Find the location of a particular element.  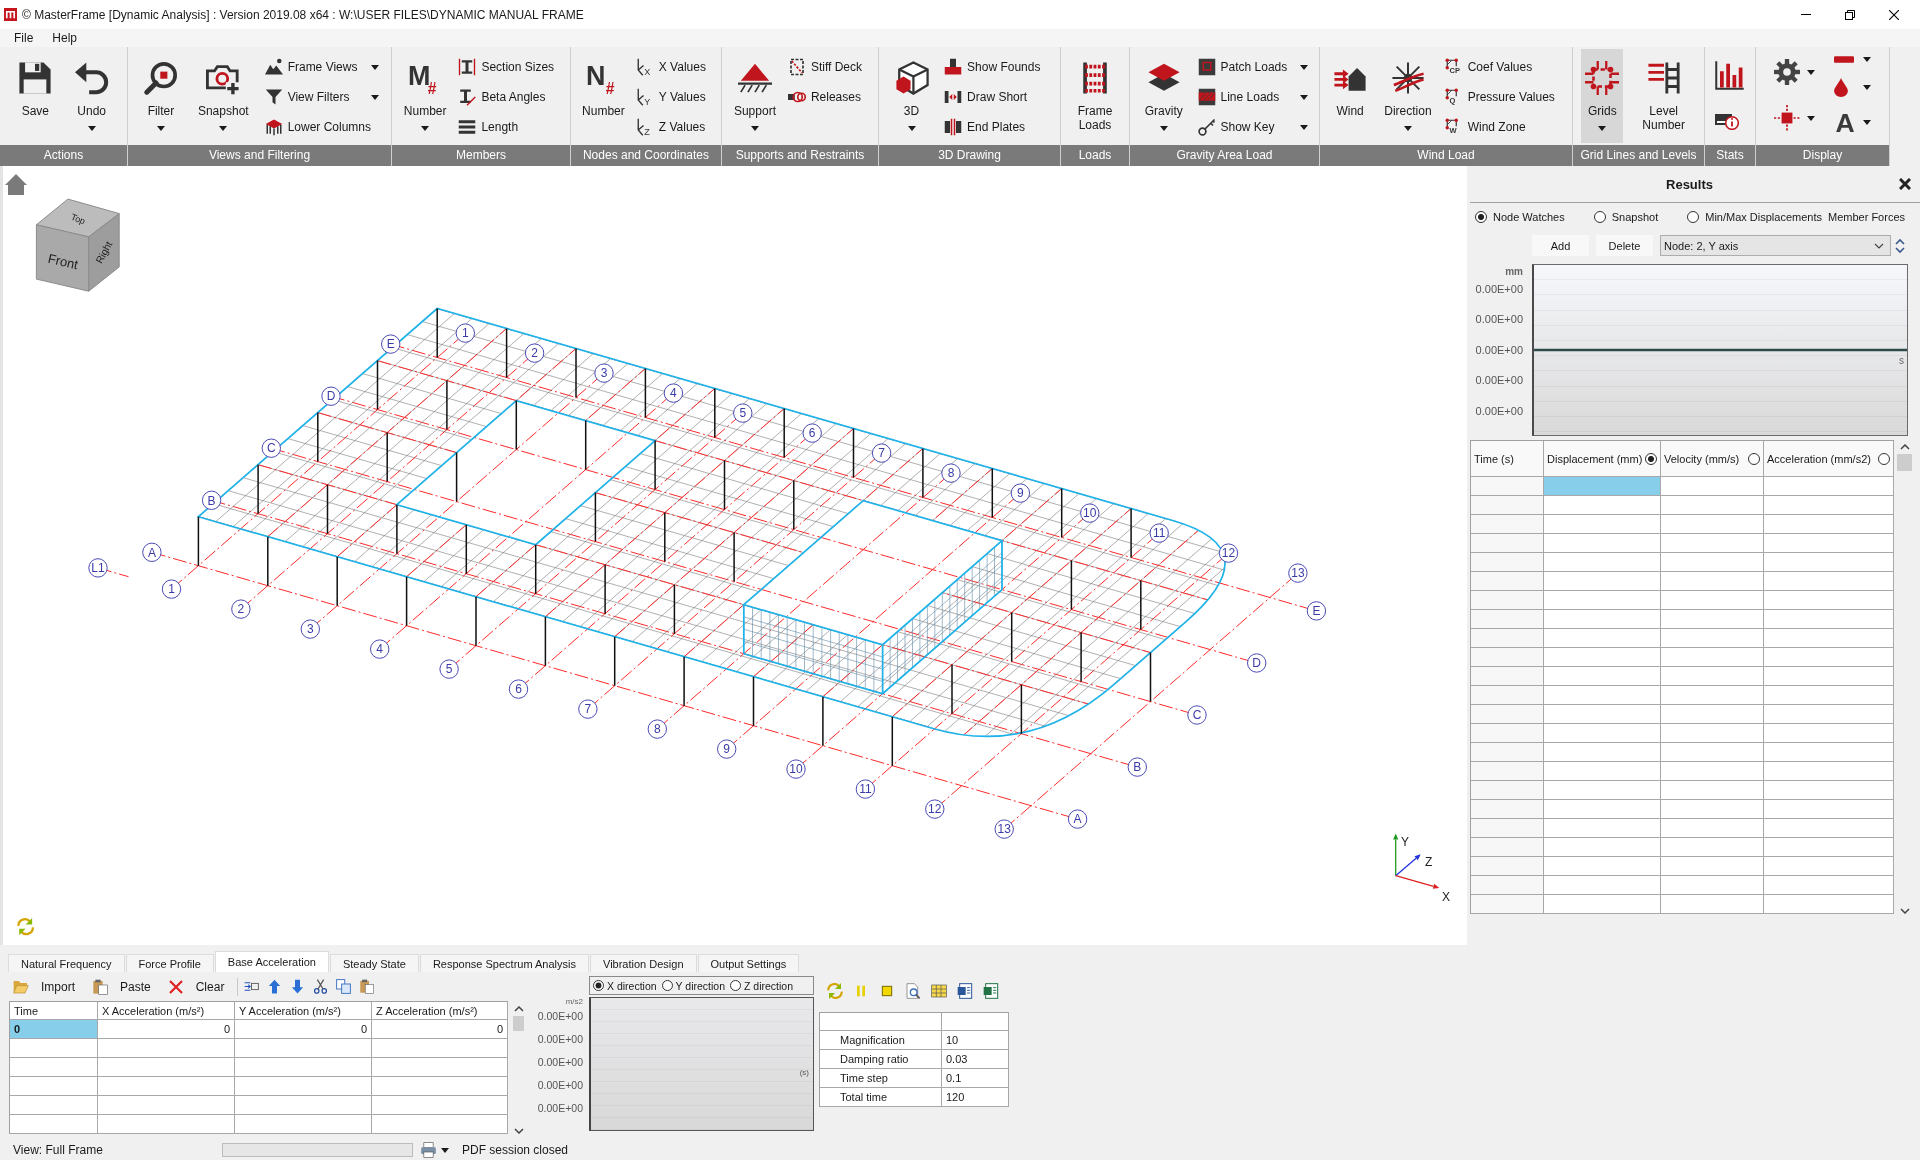

radio-option: Z direction is located at coordinates (762, 985).